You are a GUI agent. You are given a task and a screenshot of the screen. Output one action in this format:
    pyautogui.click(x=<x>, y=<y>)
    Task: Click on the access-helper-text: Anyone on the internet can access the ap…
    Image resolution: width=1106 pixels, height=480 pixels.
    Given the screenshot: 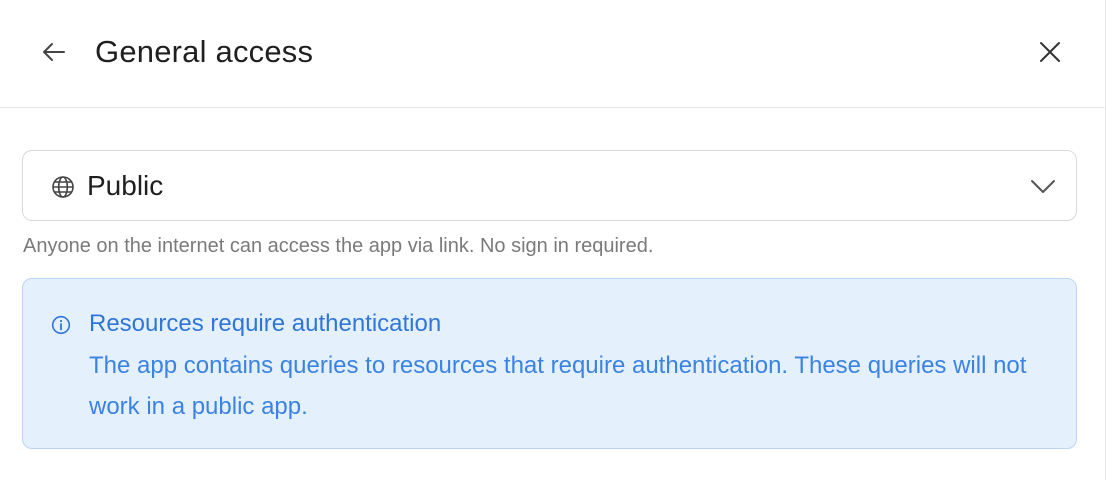 What is the action you would take?
    pyautogui.click(x=338, y=246)
    